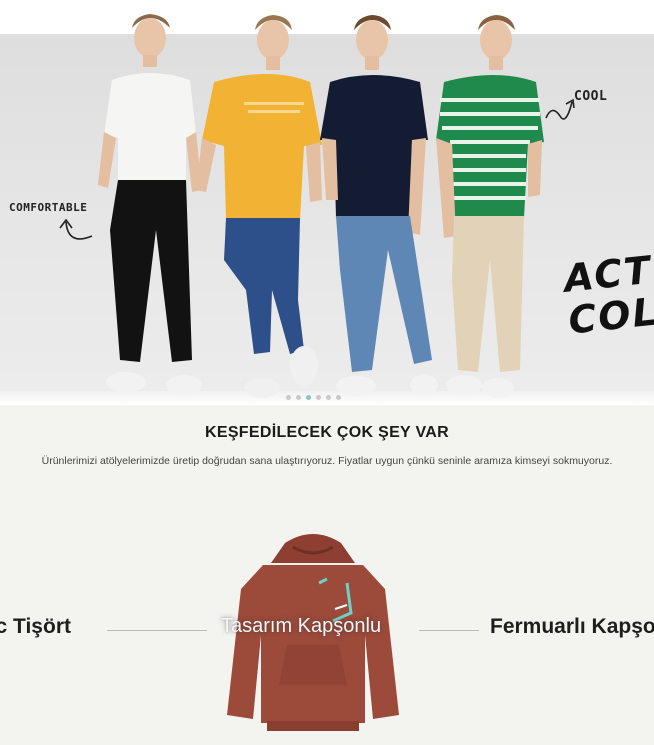 The height and width of the screenshot is (745, 654). Describe the element at coordinates (327, 432) in the screenshot. I see `section-title: KEŞFEDİLECEK ÇOK ŞEY VAR` at that location.